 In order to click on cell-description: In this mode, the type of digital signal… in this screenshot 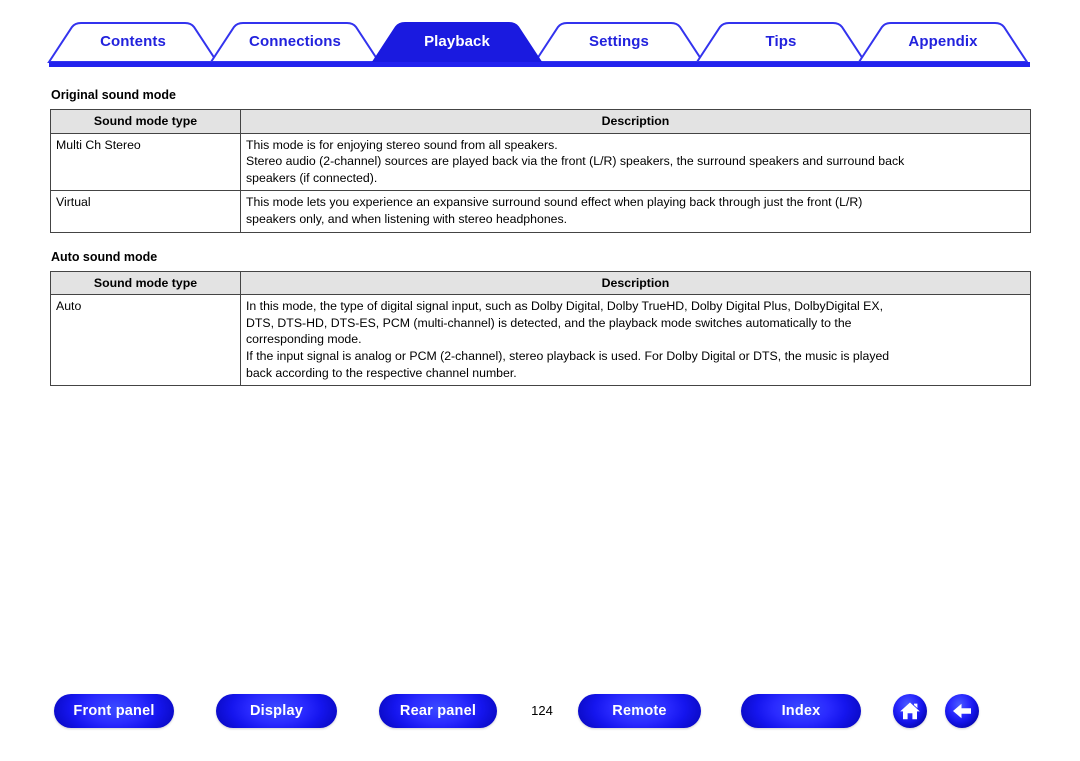, I will do `click(635, 340)`.